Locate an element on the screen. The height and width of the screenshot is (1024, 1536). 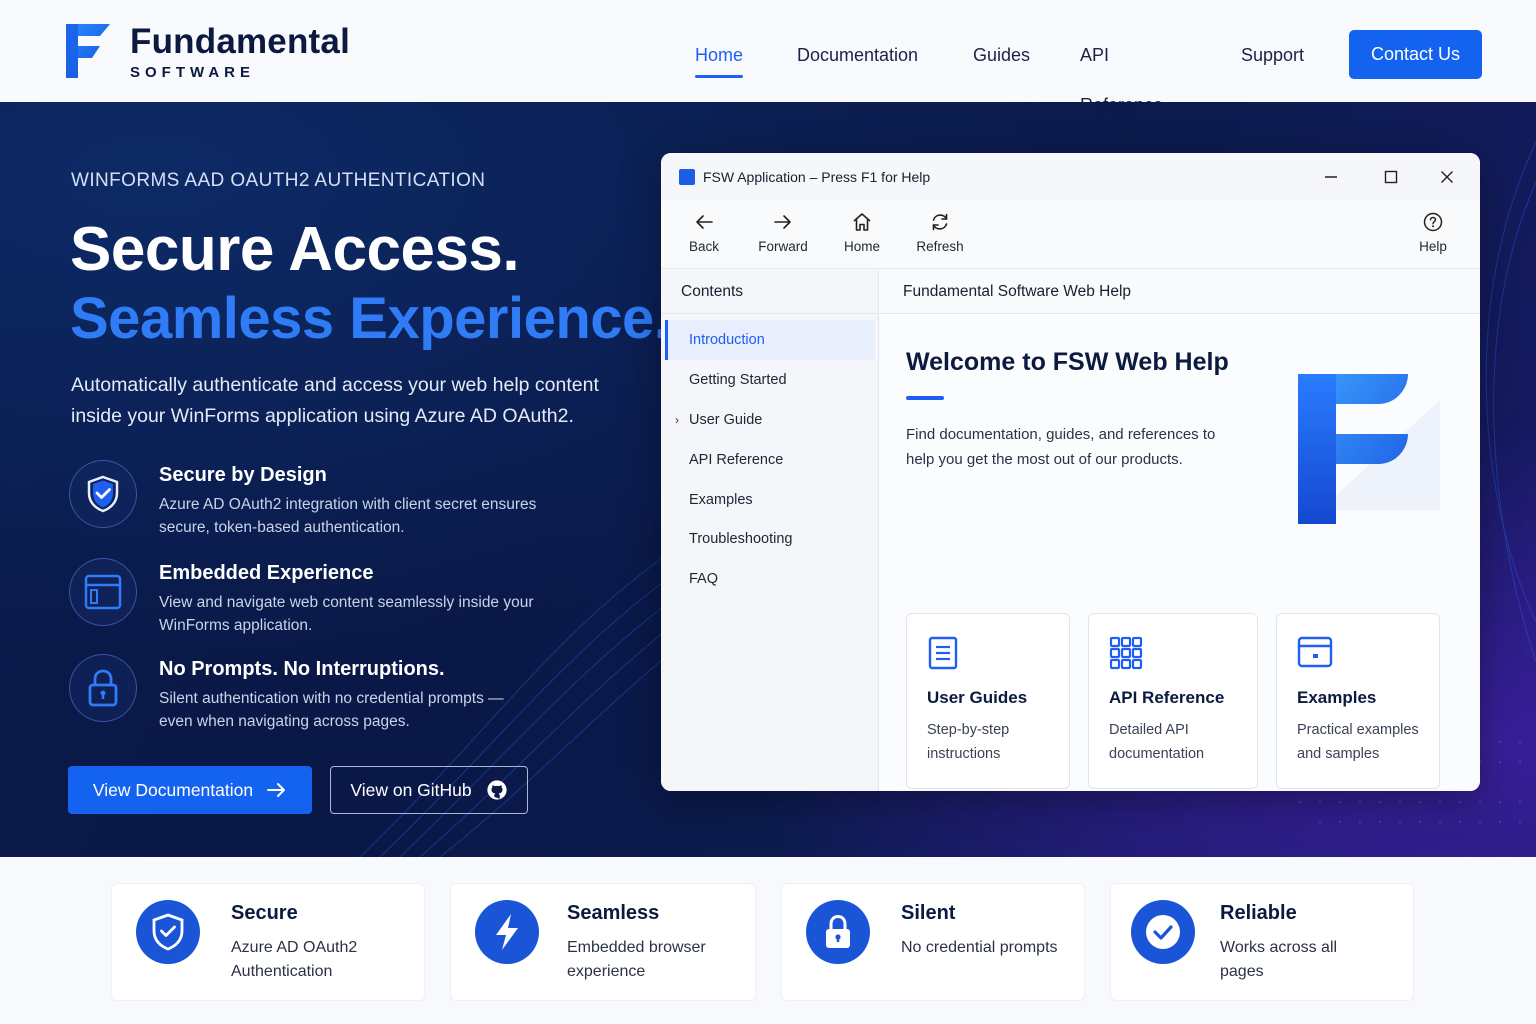
heading-underline is located at coordinates (925, 398).